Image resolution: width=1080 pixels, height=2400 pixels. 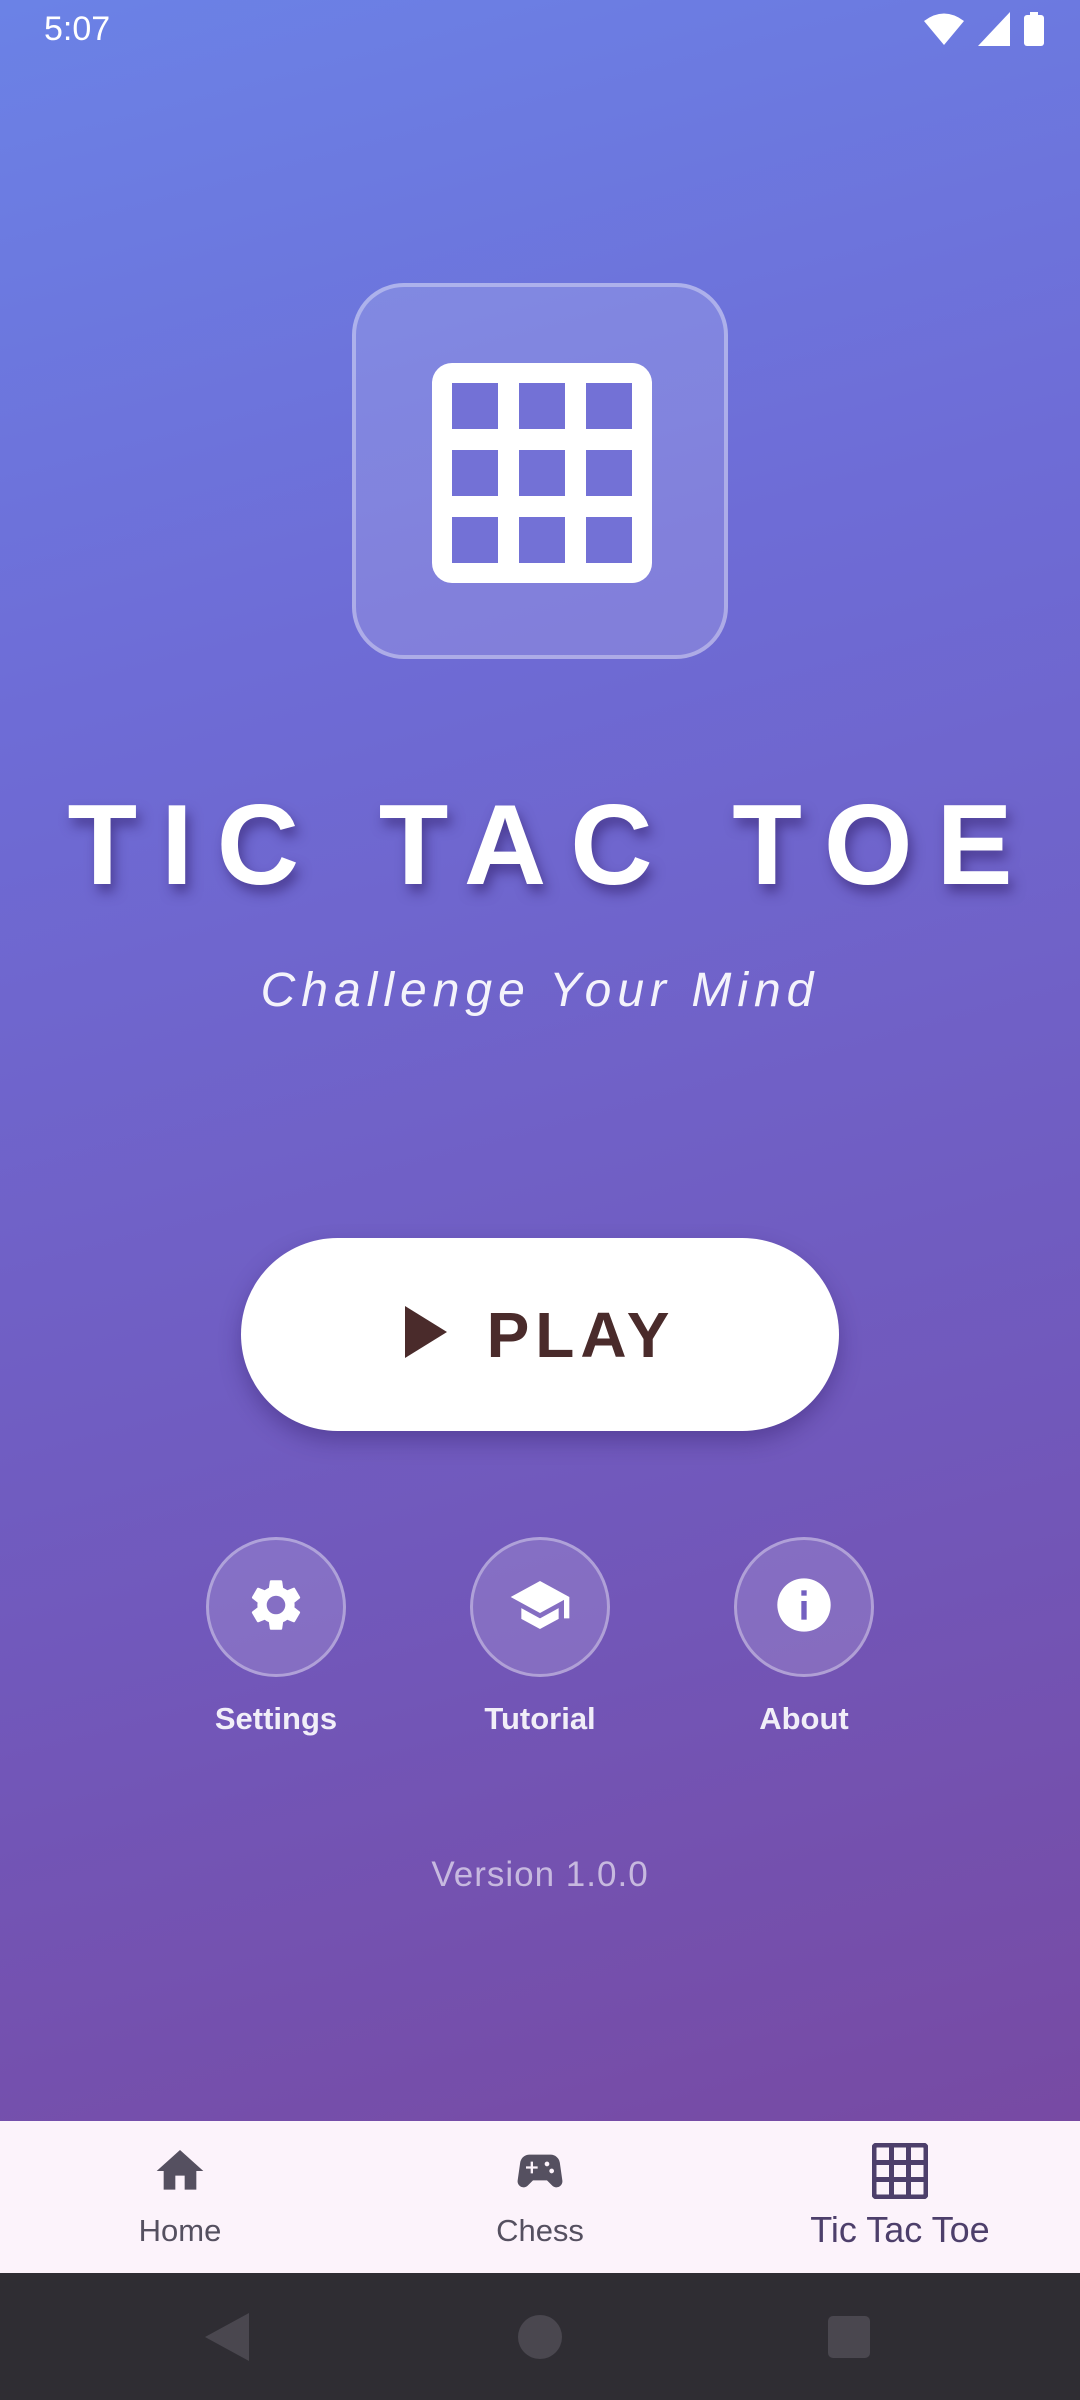 I want to click on play-button-label: PLAY, so click(x=581, y=1334).